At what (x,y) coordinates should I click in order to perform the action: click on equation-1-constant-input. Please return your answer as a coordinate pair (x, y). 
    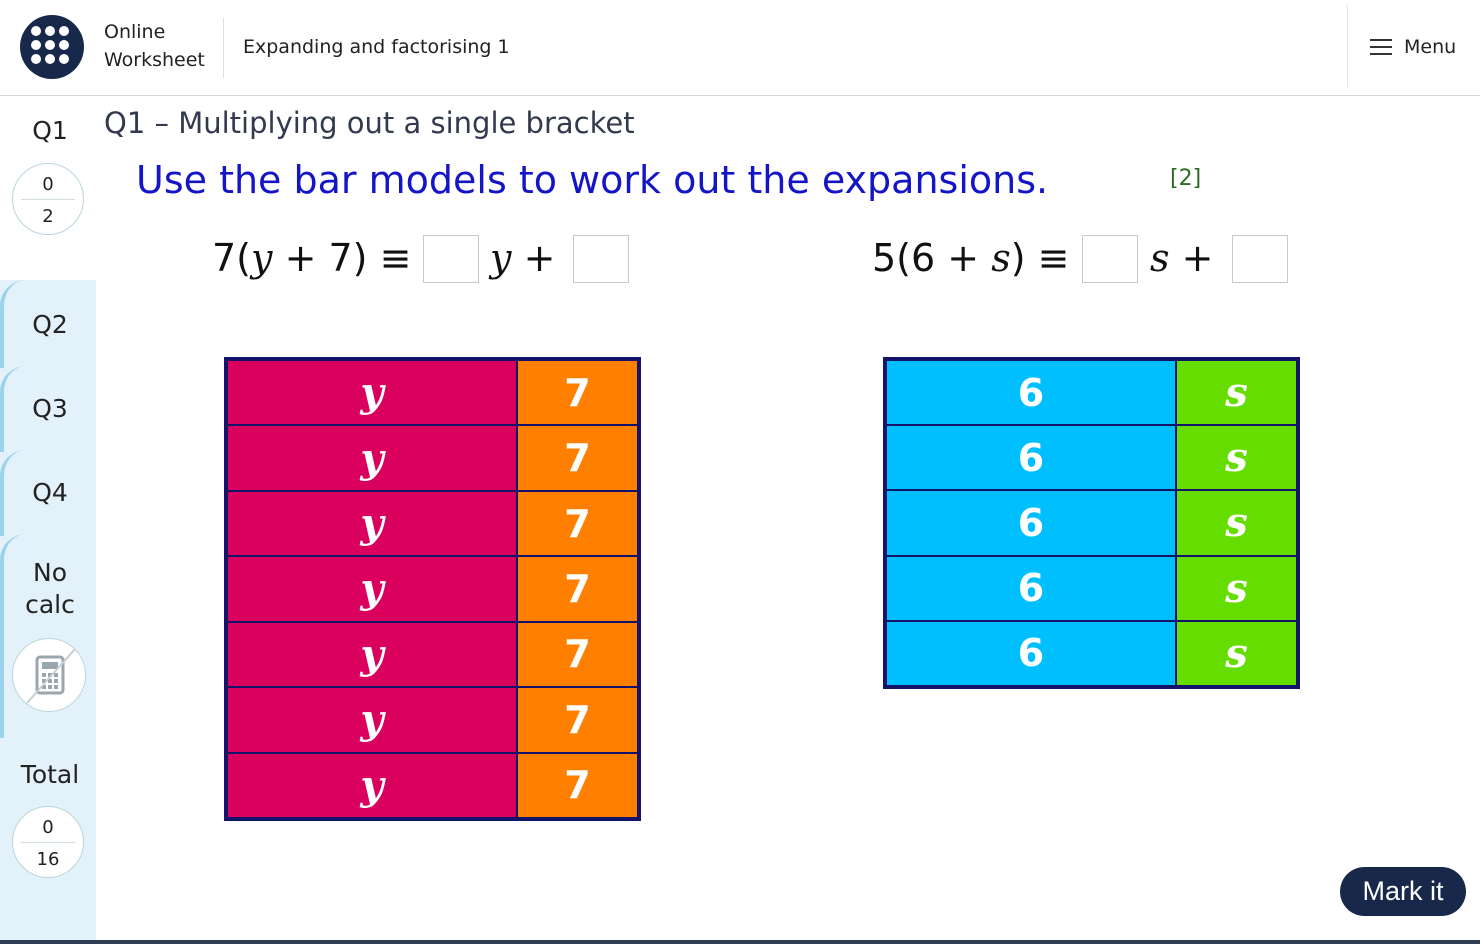
    Looking at the image, I should click on (601, 259).